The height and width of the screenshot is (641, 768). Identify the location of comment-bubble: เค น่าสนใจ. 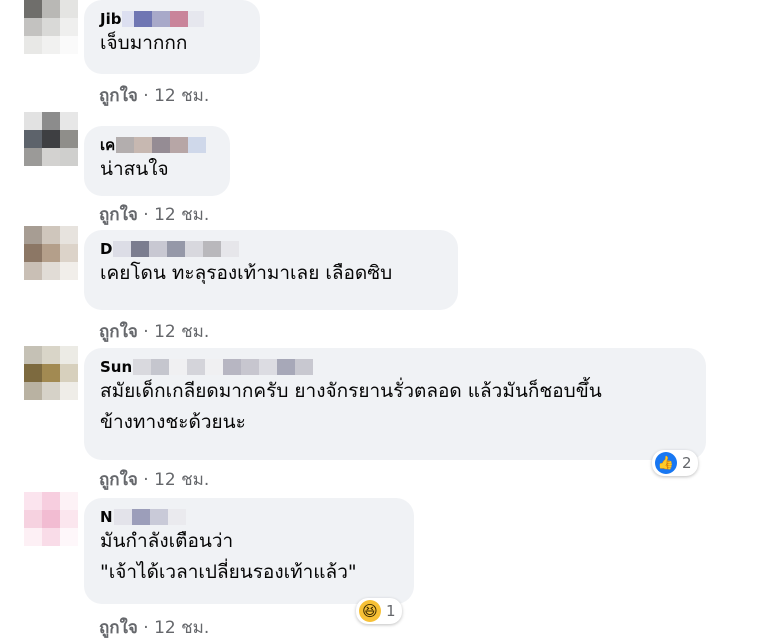
(157, 161).